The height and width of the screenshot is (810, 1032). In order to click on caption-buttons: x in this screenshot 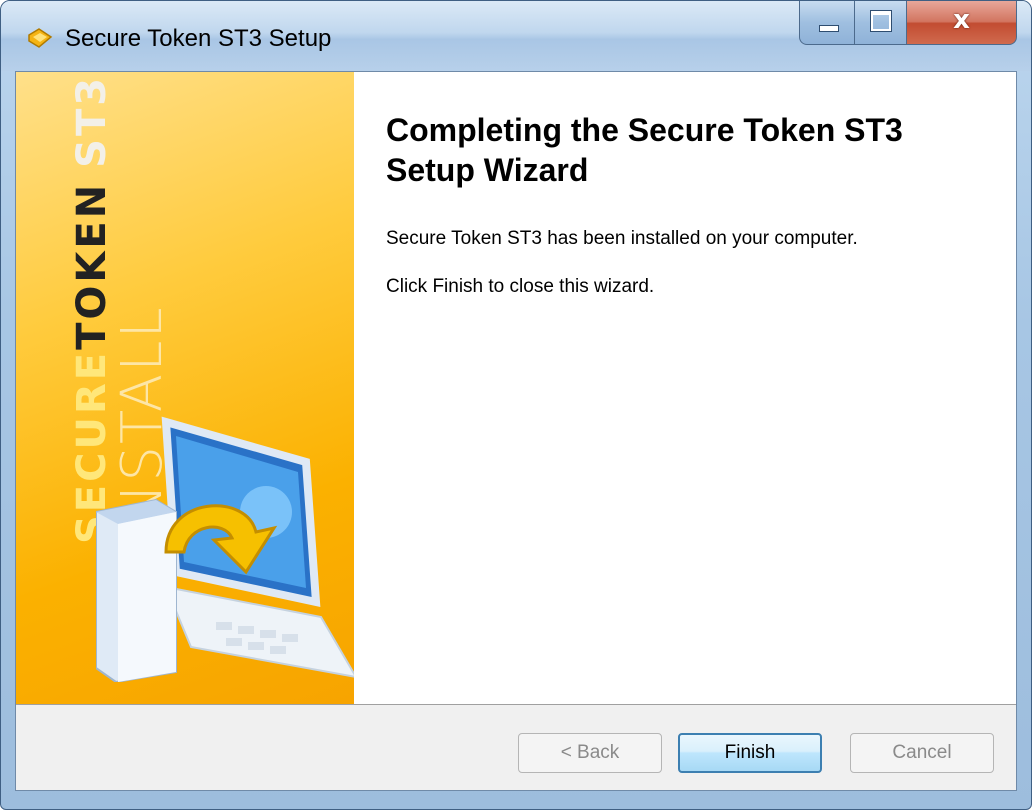, I will do `click(908, 24)`.